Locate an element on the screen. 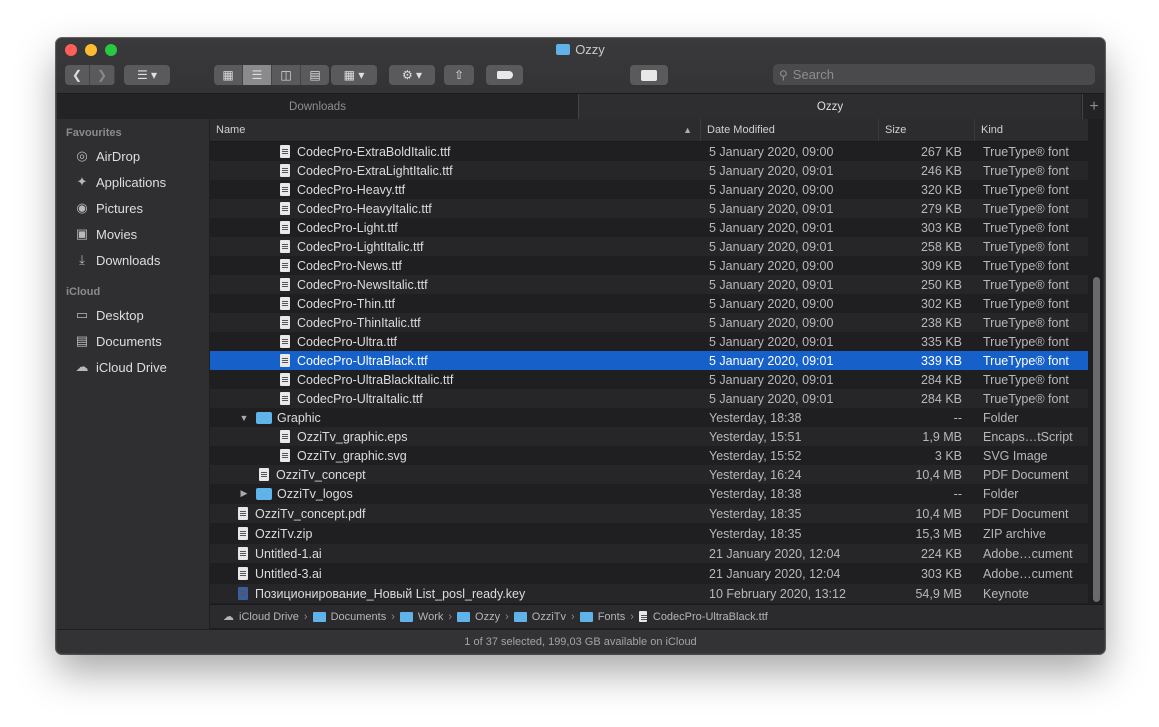  file-name: Untitled-3.ai is located at coordinates (288, 573).